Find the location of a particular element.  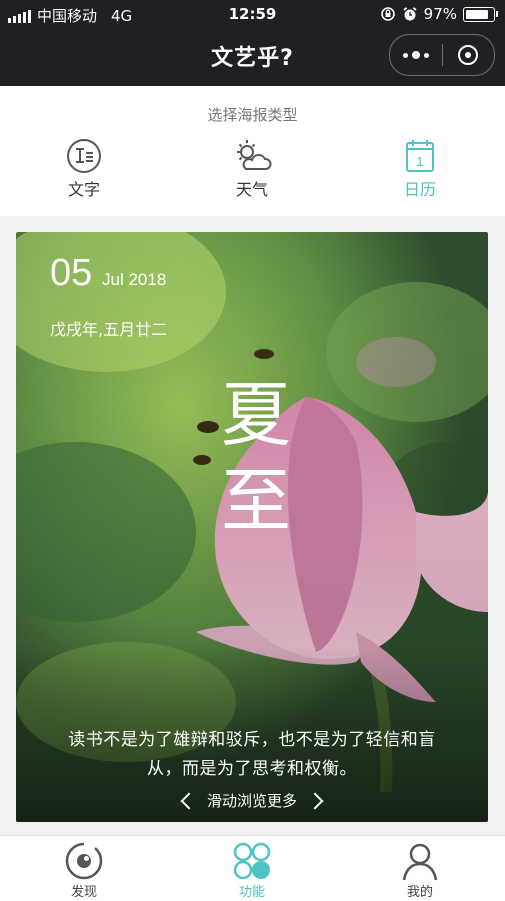

chevron-left-icon is located at coordinates (189, 800).